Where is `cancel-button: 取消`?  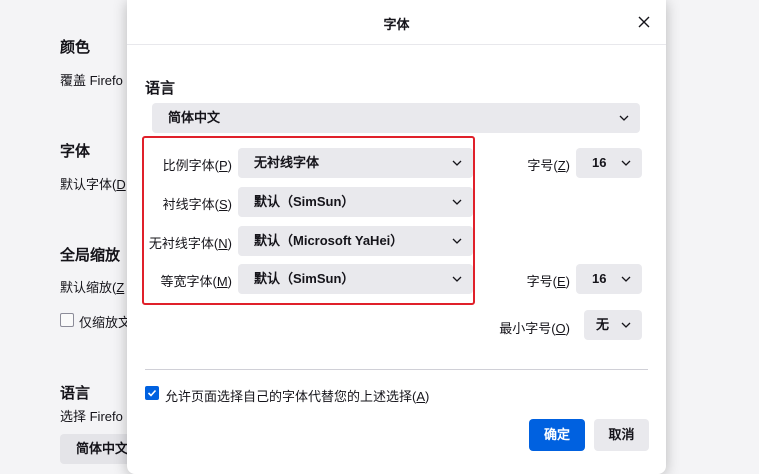
cancel-button: 取消 is located at coordinates (621, 435).